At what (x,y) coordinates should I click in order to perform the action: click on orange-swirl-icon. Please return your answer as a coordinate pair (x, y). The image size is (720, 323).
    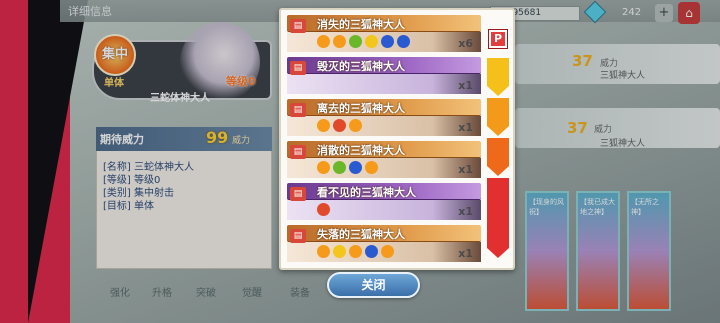
    Looking at the image, I should click on (355, 125).